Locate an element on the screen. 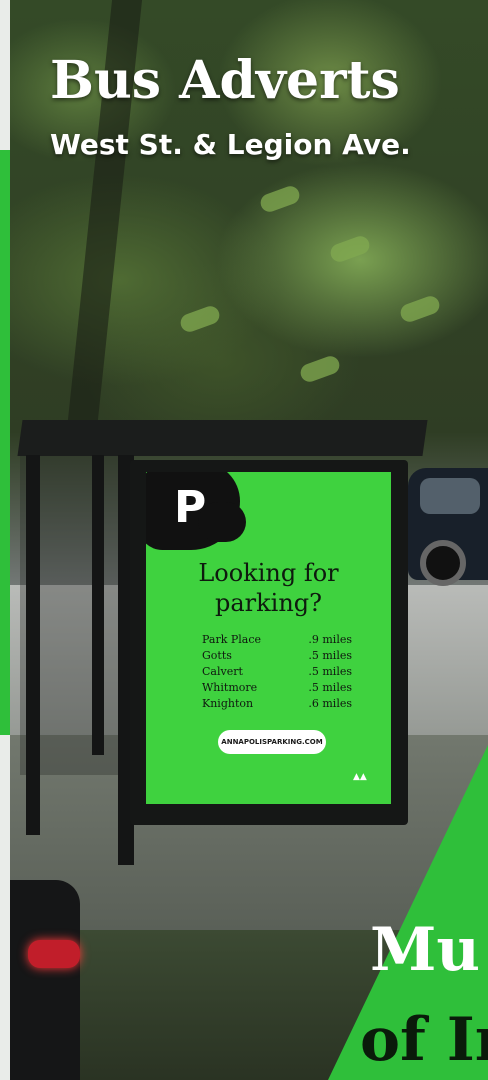 This screenshot has width=488, height=1080. next-panel-title: Mu of In is located at coordinates (424, 992).